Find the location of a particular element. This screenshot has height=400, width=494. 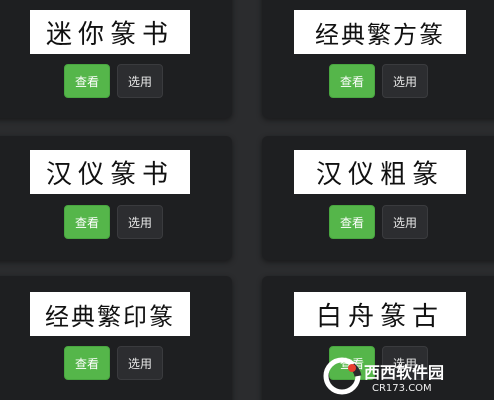

font-sample-text: 迷你篆书 is located at coordinates (109, 34).